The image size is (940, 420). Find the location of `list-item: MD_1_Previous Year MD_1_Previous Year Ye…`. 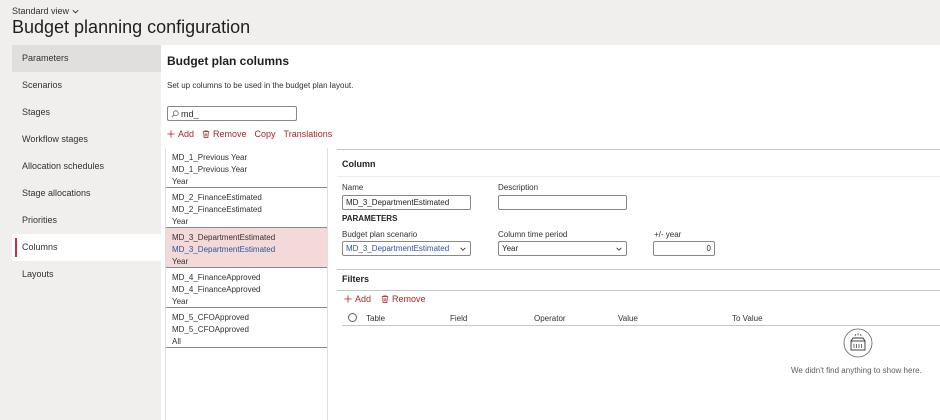

list-item: MD_1_Previous Year MD_1_Previous Year Ye… is located at coordinates (246, 168).